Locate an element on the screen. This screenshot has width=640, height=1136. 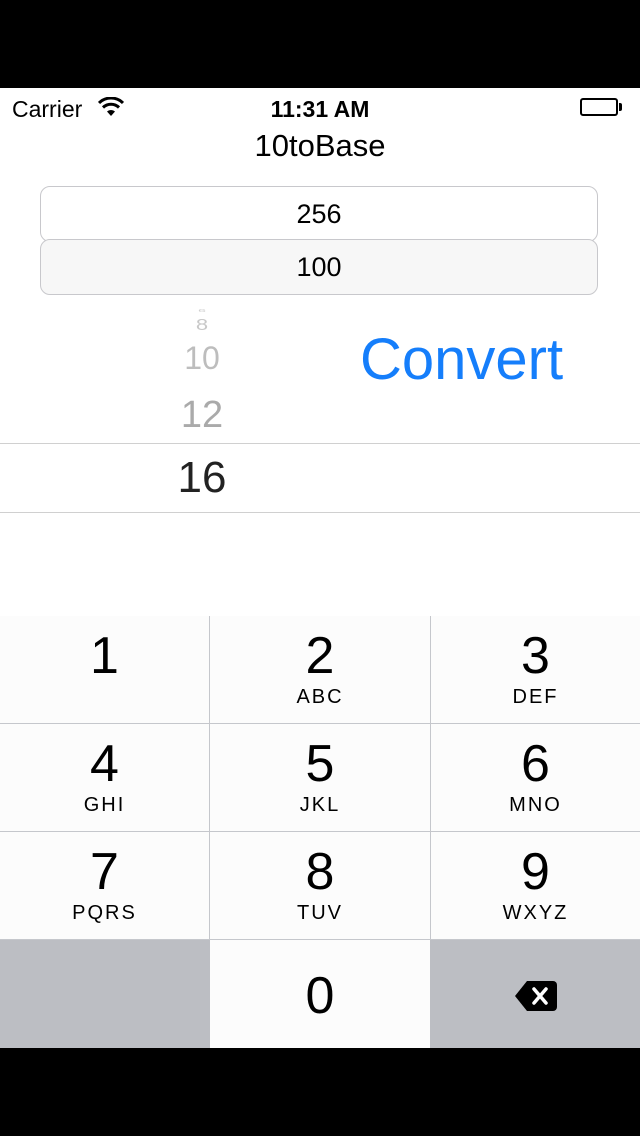
key-digit: 8 is located at coordinates (320, 872).